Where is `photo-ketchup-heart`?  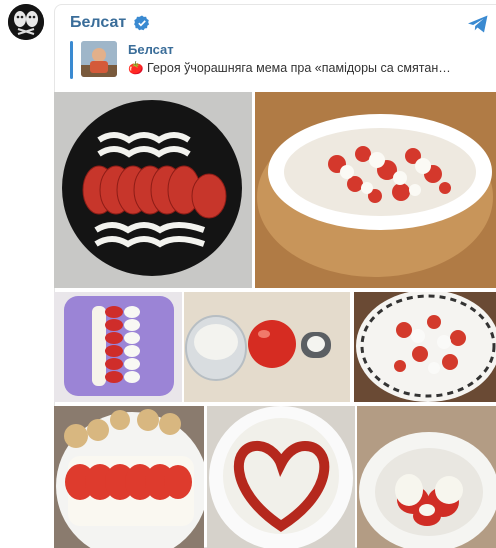
photo-ketchup-heart is located at coordinates (281, 477).